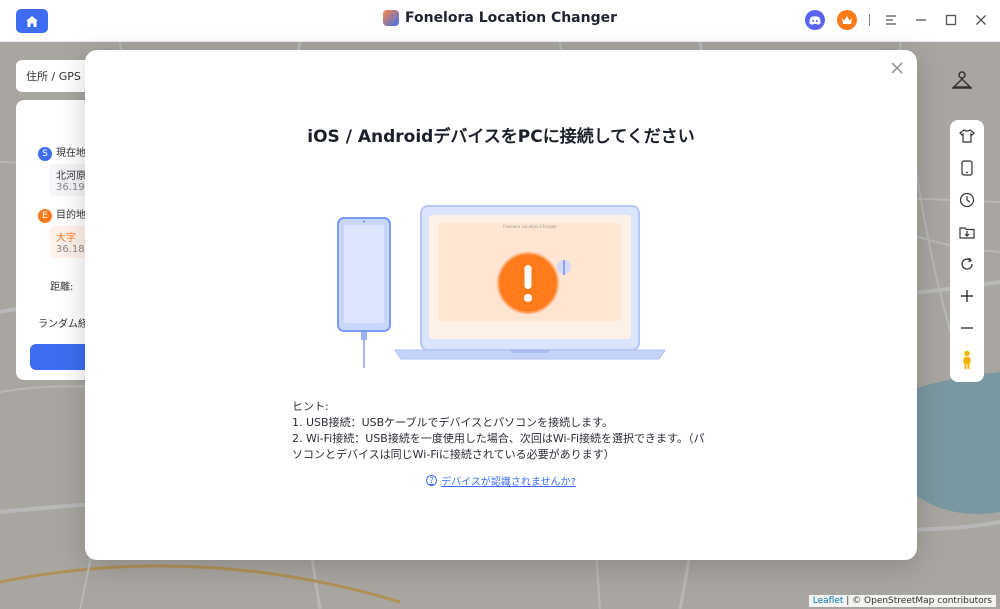 Image resolution: width=1000 pixels, height=609 pixels. What do you see at coordinates (919, 601) in the screenshot?
I see `osm-attribution: | © OpenStreetMap contributors` at bounding box center [919, 601].